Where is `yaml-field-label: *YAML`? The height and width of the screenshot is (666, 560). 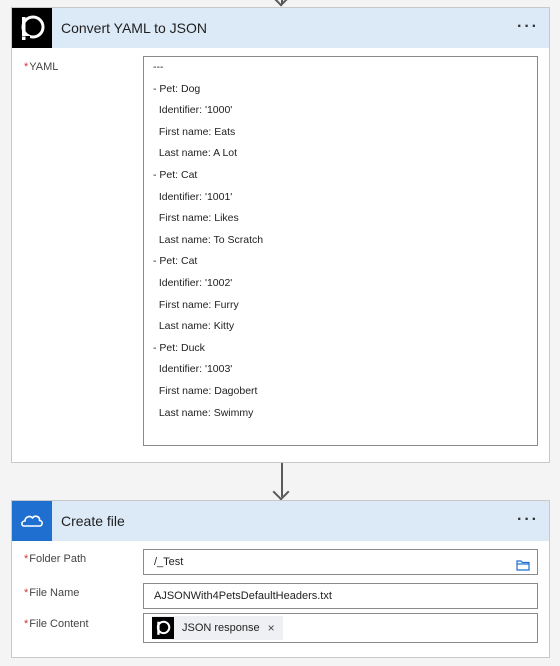 yaml-field-label: *YAML is located at coordinates (41, 67).